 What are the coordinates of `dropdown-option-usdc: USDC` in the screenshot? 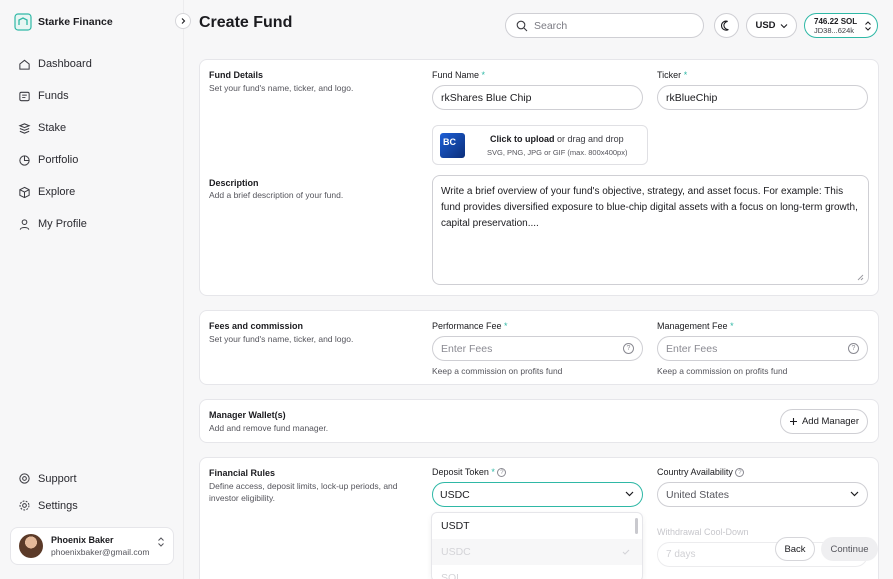 It's located at (537, 552).